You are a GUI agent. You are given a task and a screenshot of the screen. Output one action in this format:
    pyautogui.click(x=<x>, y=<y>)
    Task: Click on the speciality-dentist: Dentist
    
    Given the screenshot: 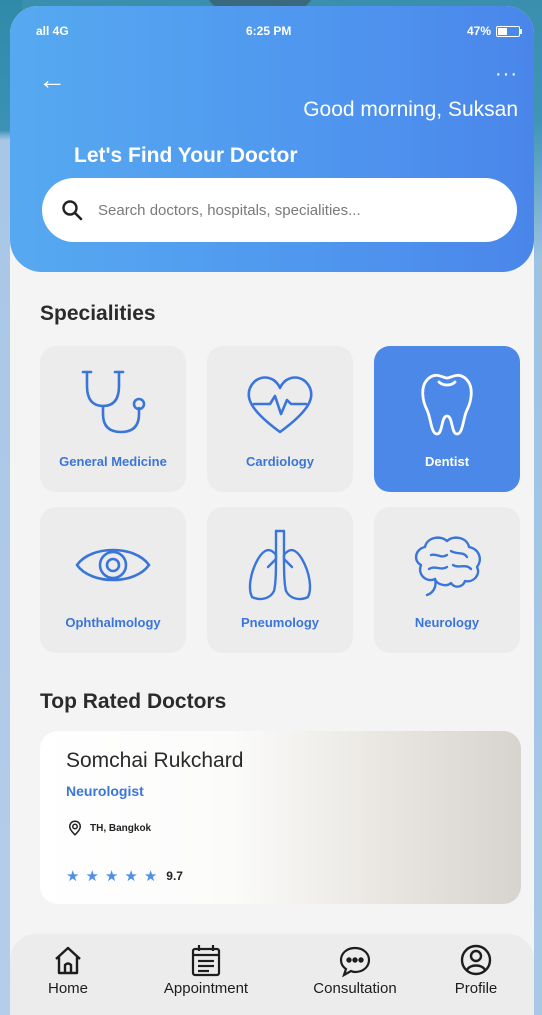 What is the action you would take?
    pyautogui.click(x=447, y=419)
    